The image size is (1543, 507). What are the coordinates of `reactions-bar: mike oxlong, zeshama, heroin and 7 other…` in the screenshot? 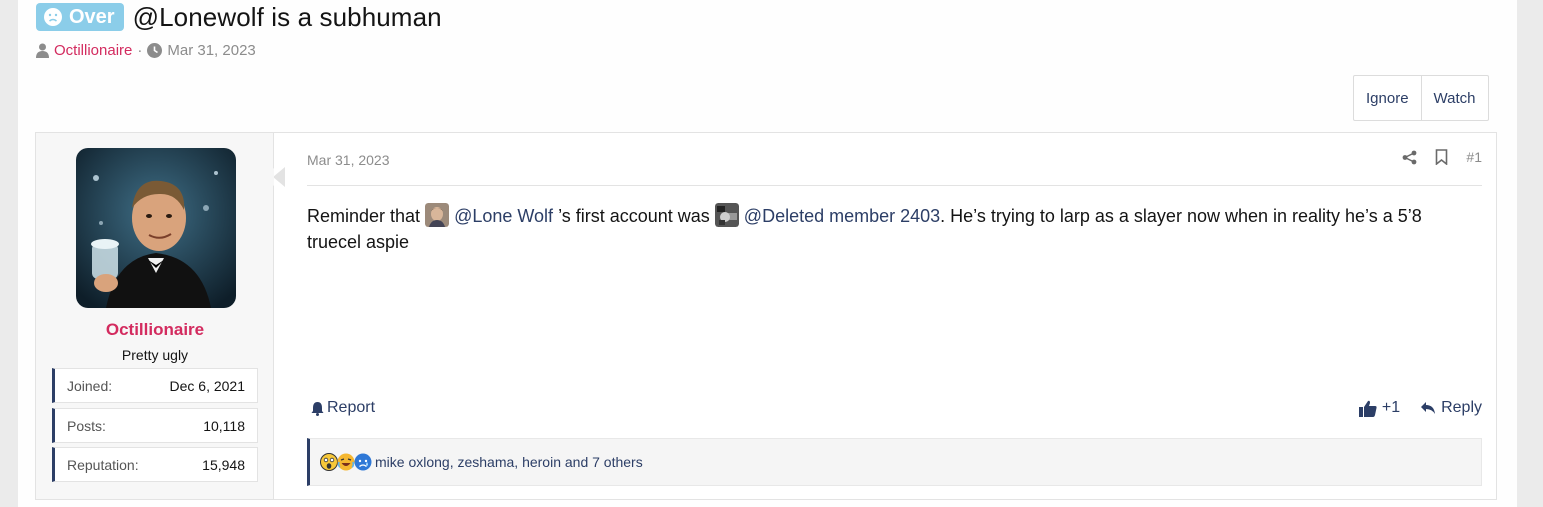 It's located at (894, 462).